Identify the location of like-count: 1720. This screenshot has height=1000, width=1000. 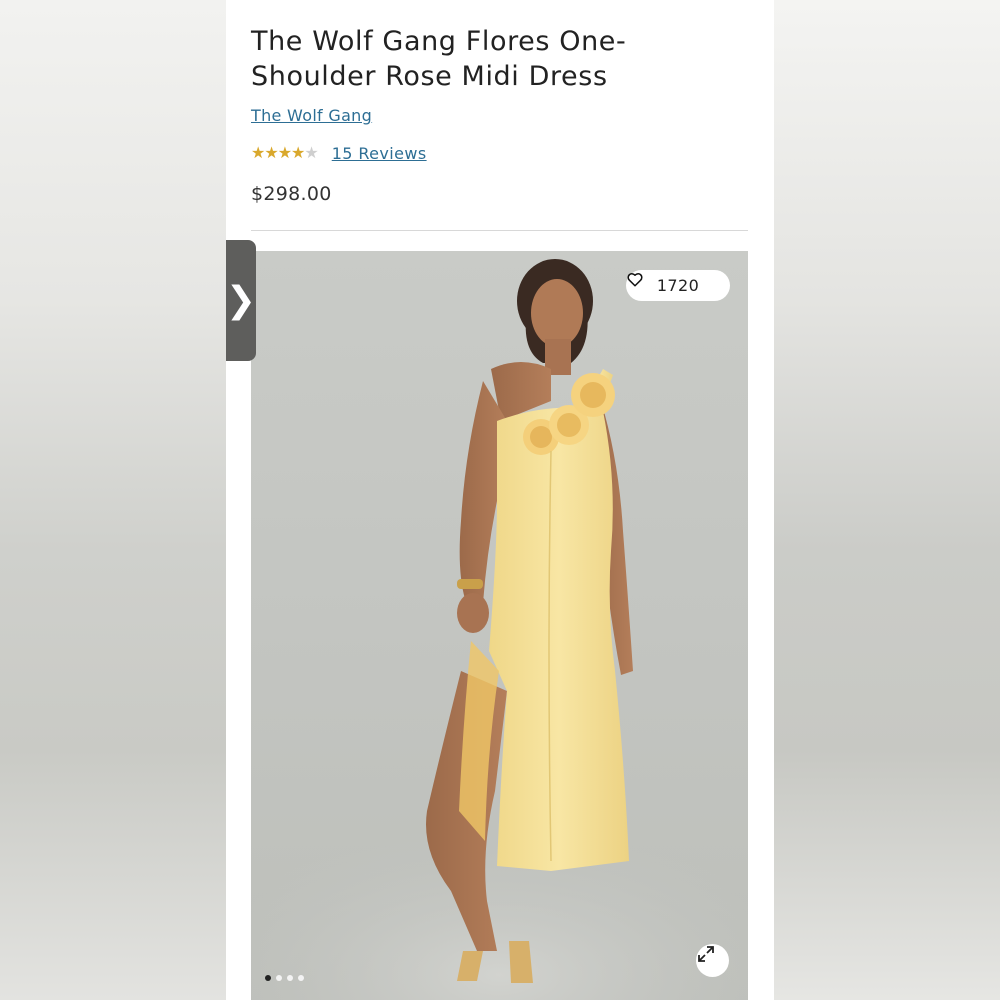
(678, 285).